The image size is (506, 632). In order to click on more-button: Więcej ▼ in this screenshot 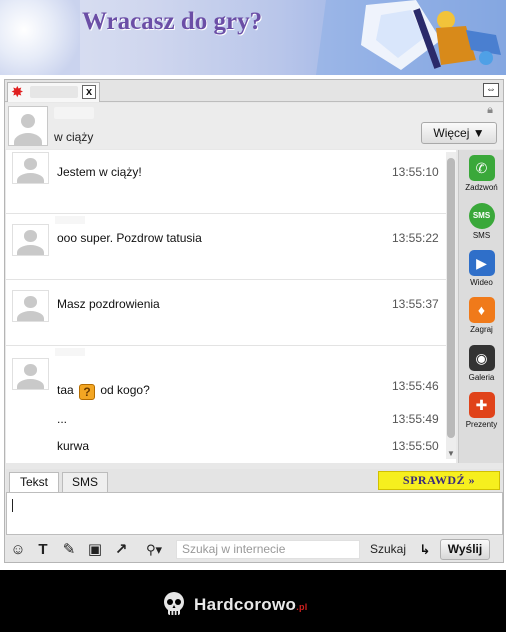, I will do `click(459, 133)`.